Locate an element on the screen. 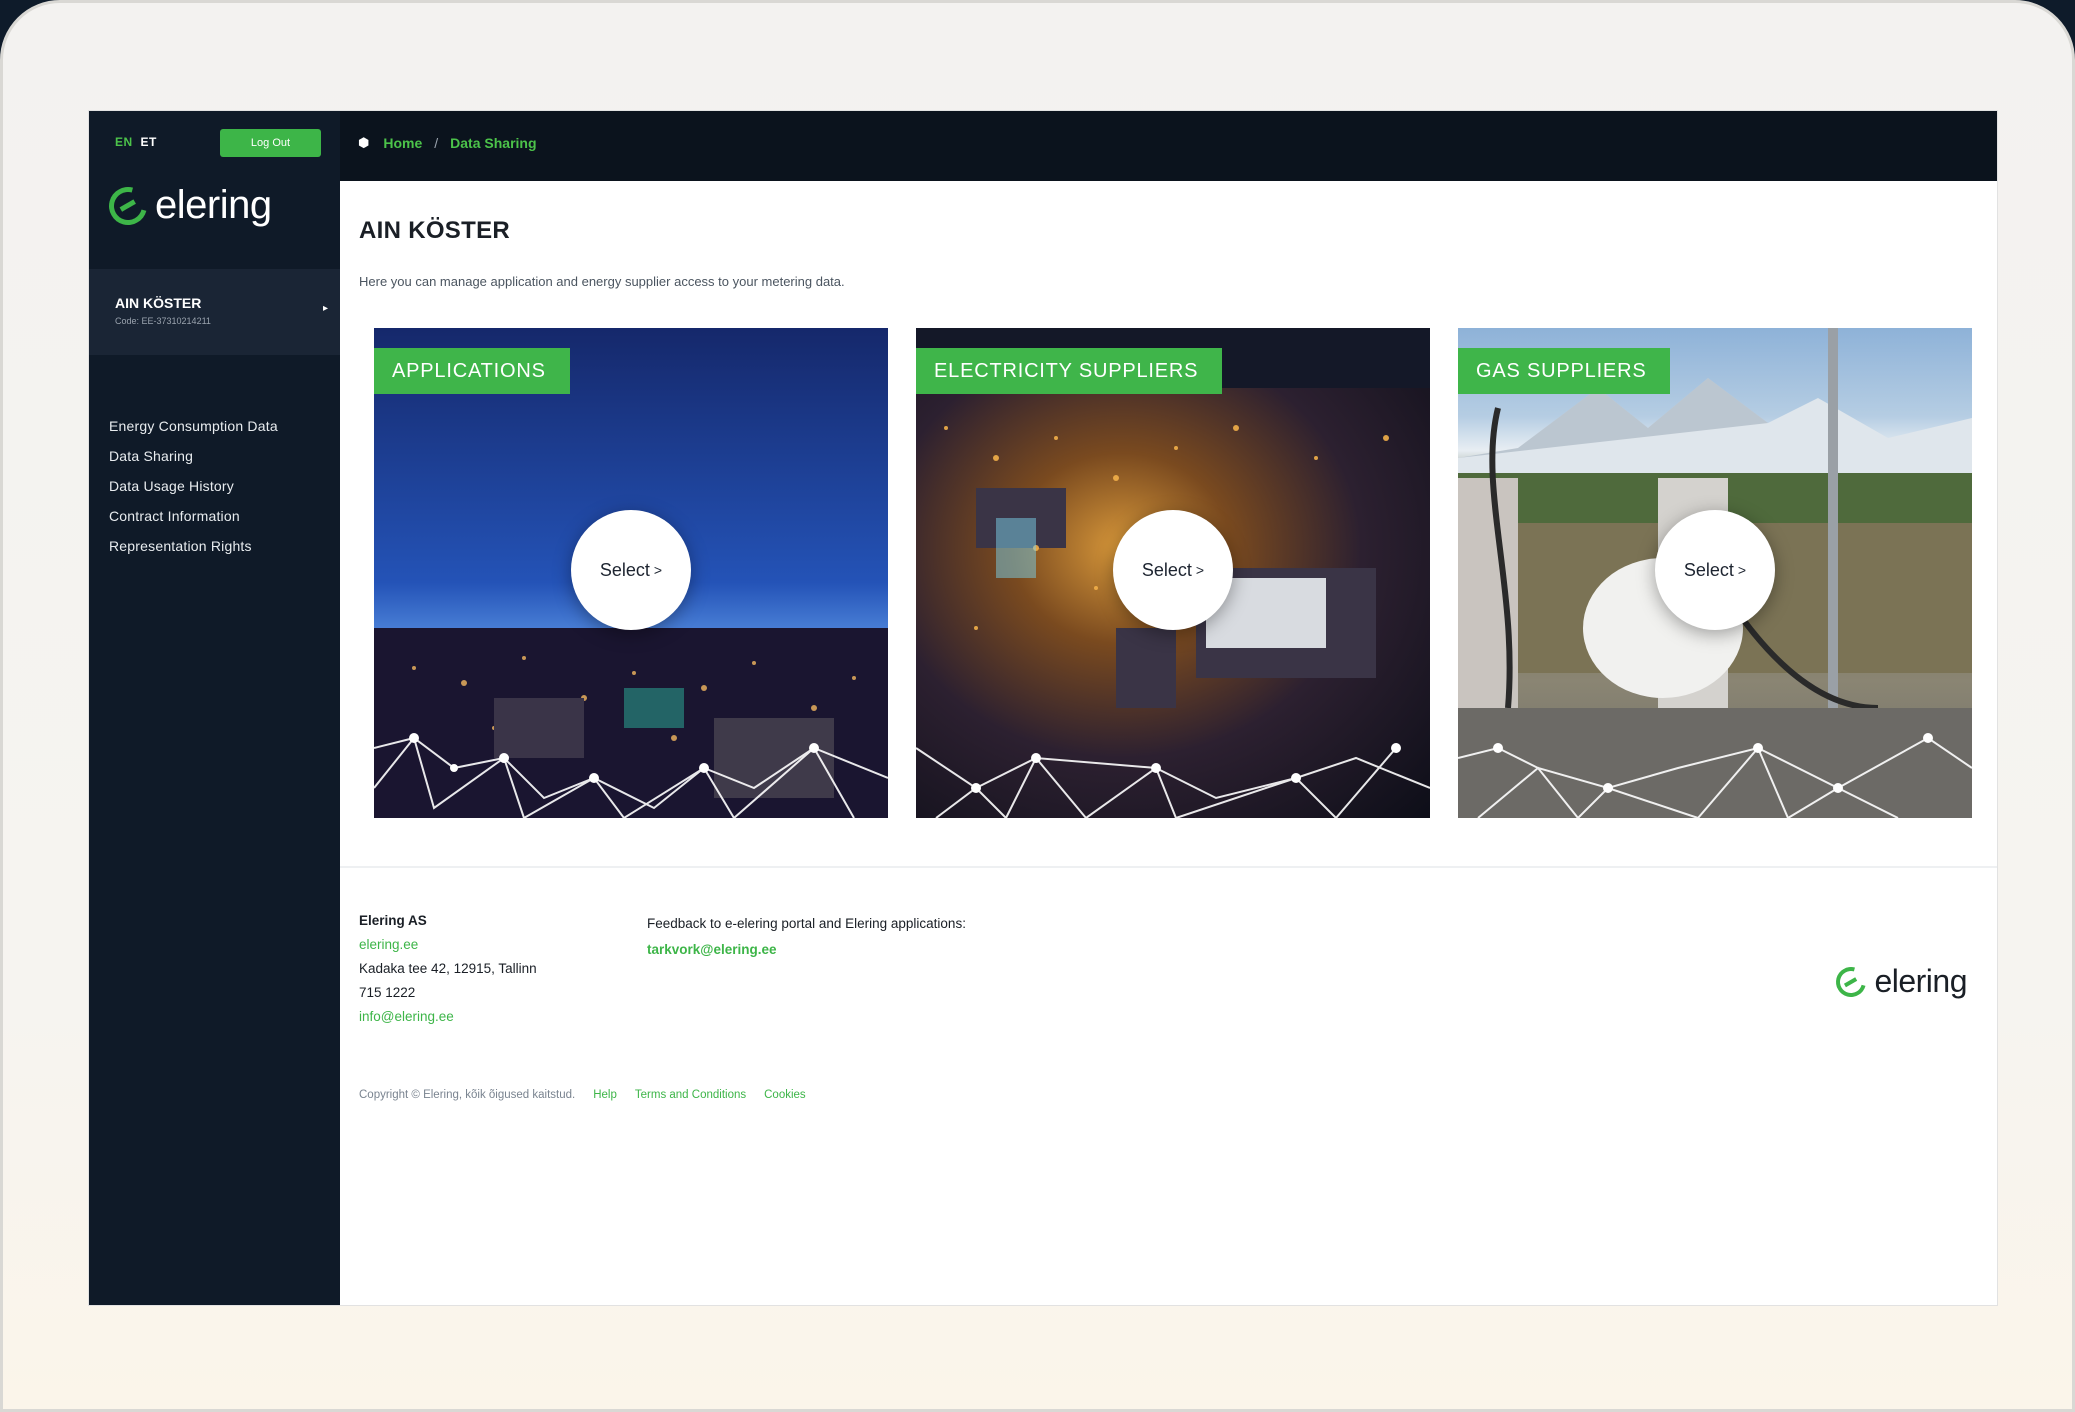  card-electricity-suppliers: ELECTRICITY SUPPLIERS Select > is located at coordinates (1173, 573).